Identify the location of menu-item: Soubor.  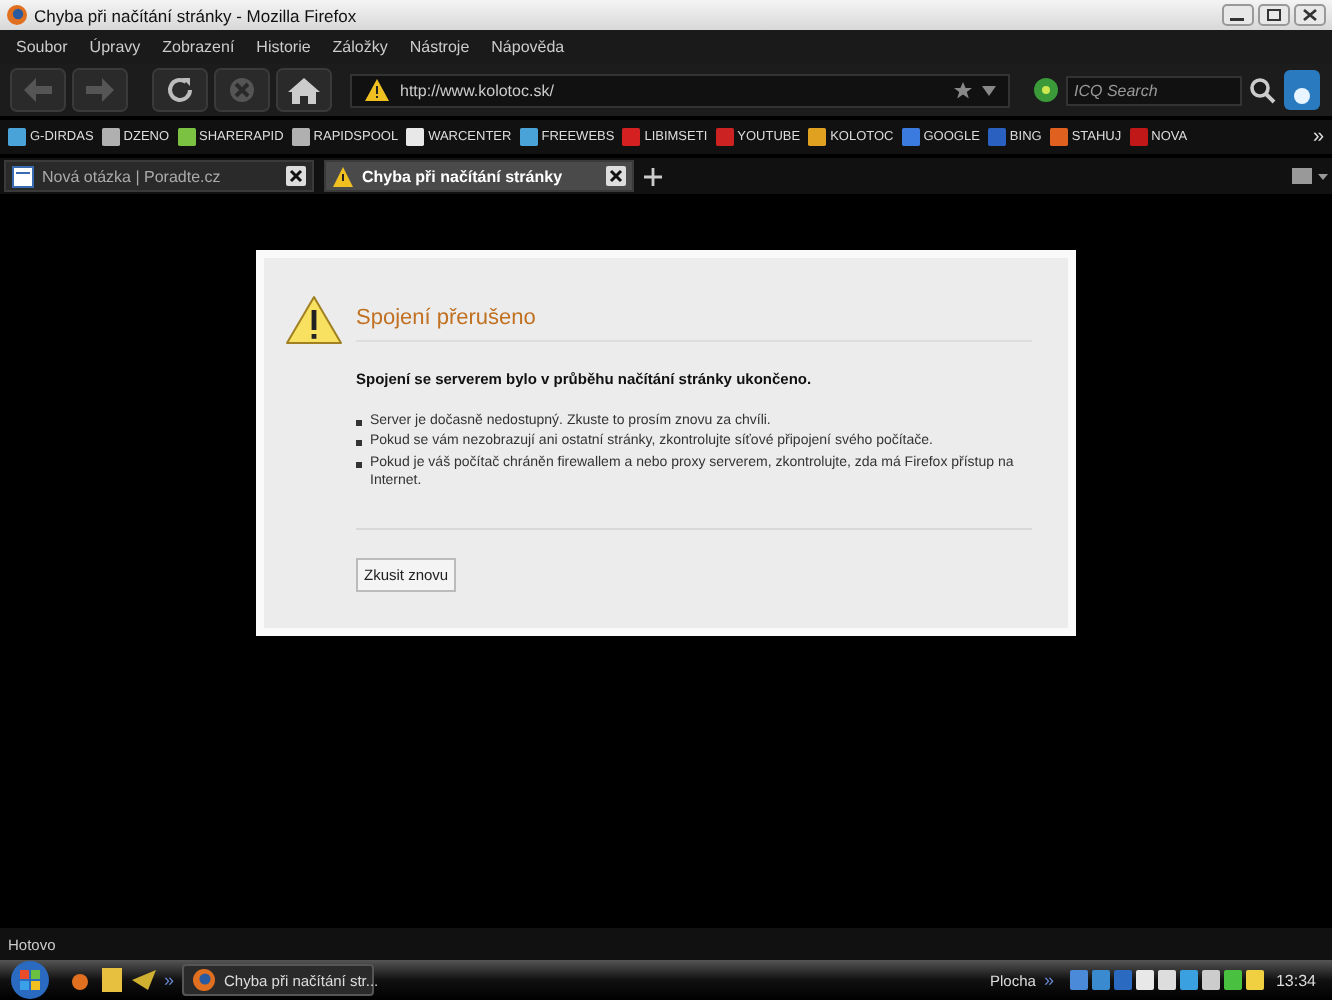
(42, 47).